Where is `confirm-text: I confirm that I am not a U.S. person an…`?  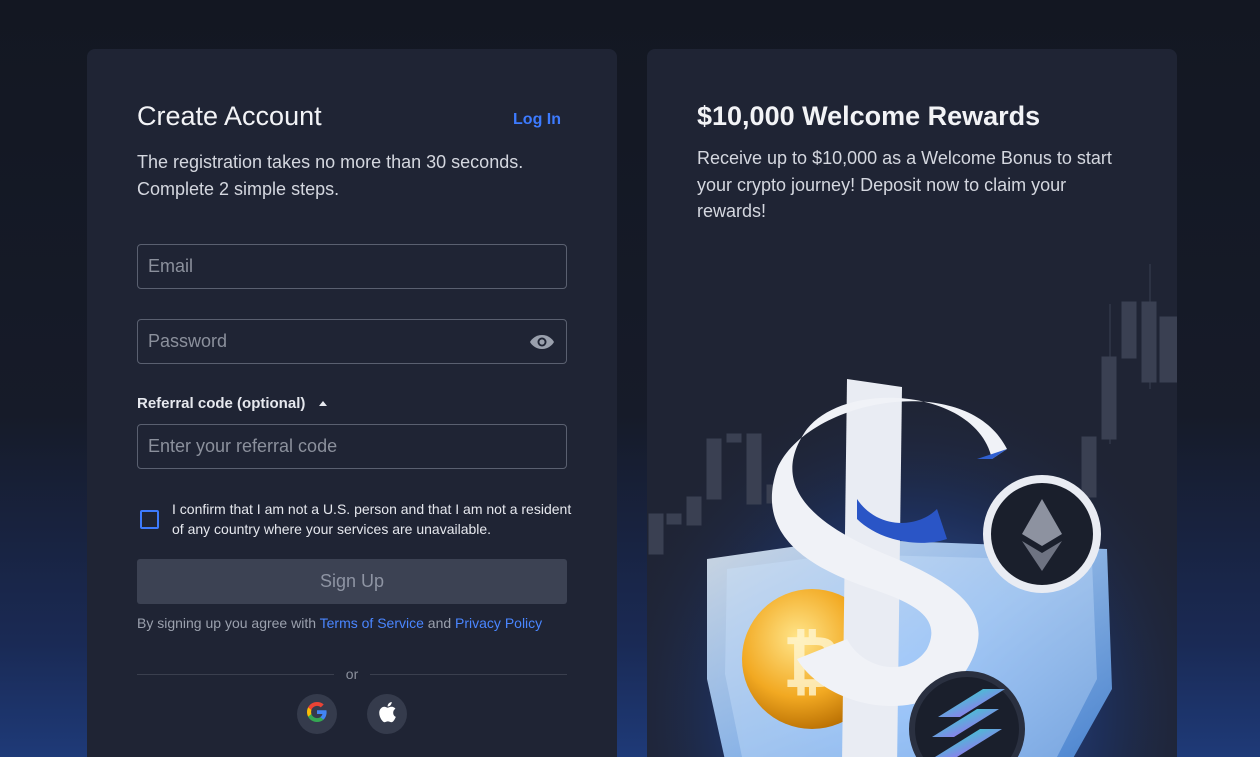
confirm-text: I confirm that I am not a U.S. person an… is located at coordinates (372, 519).